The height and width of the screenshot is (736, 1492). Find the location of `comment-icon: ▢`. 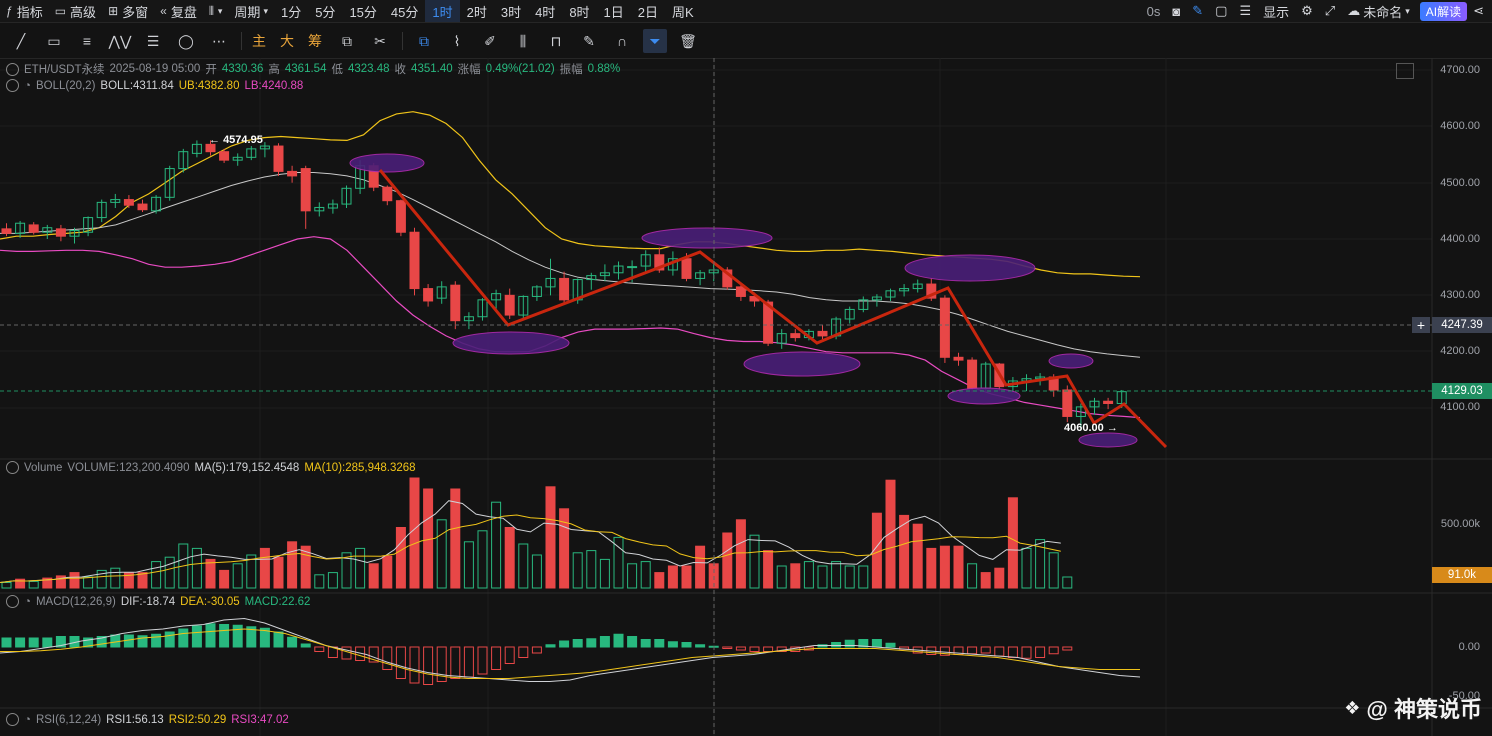

comment-icon: ▢ is located at coordinates (1221, 11).